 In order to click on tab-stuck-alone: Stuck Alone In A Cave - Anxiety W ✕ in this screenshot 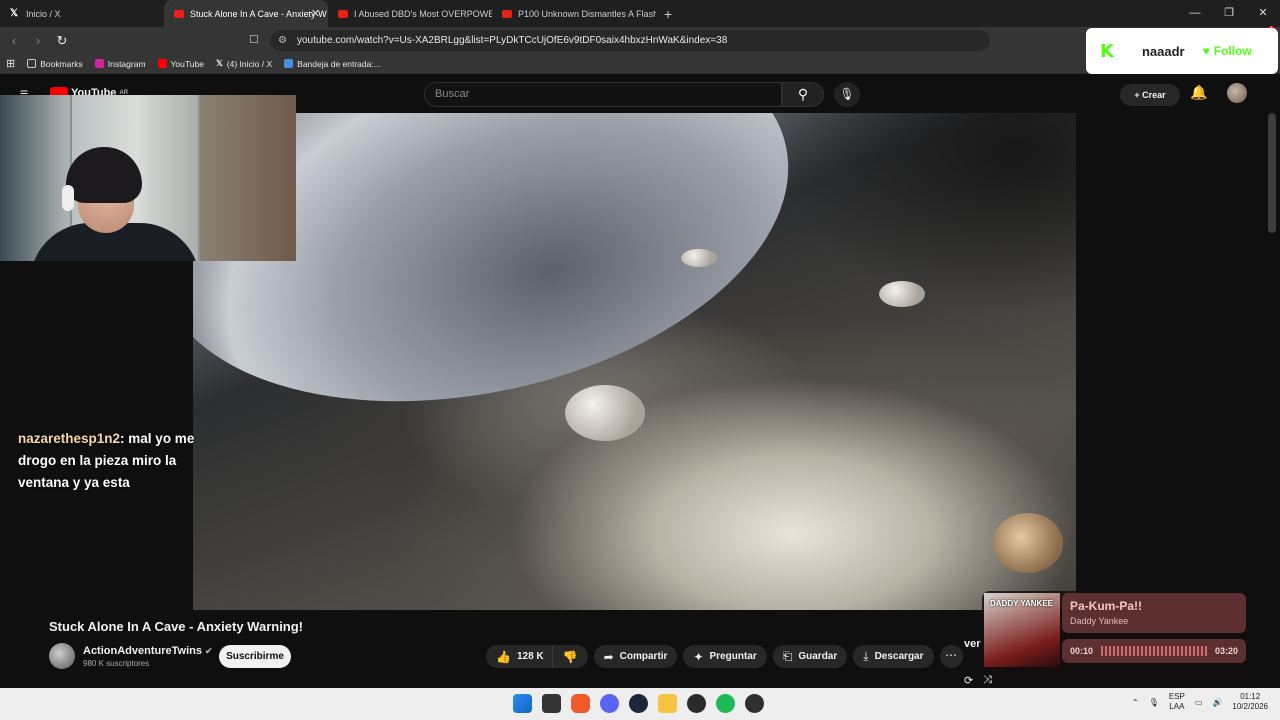, I will do `click(246, 13)`.